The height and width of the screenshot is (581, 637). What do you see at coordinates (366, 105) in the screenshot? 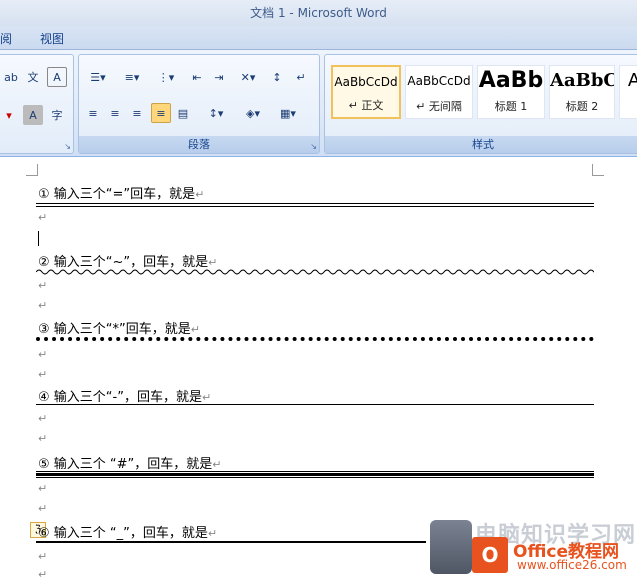
I see `style-name: ↵ 正文` at bounding box center [366, 105].